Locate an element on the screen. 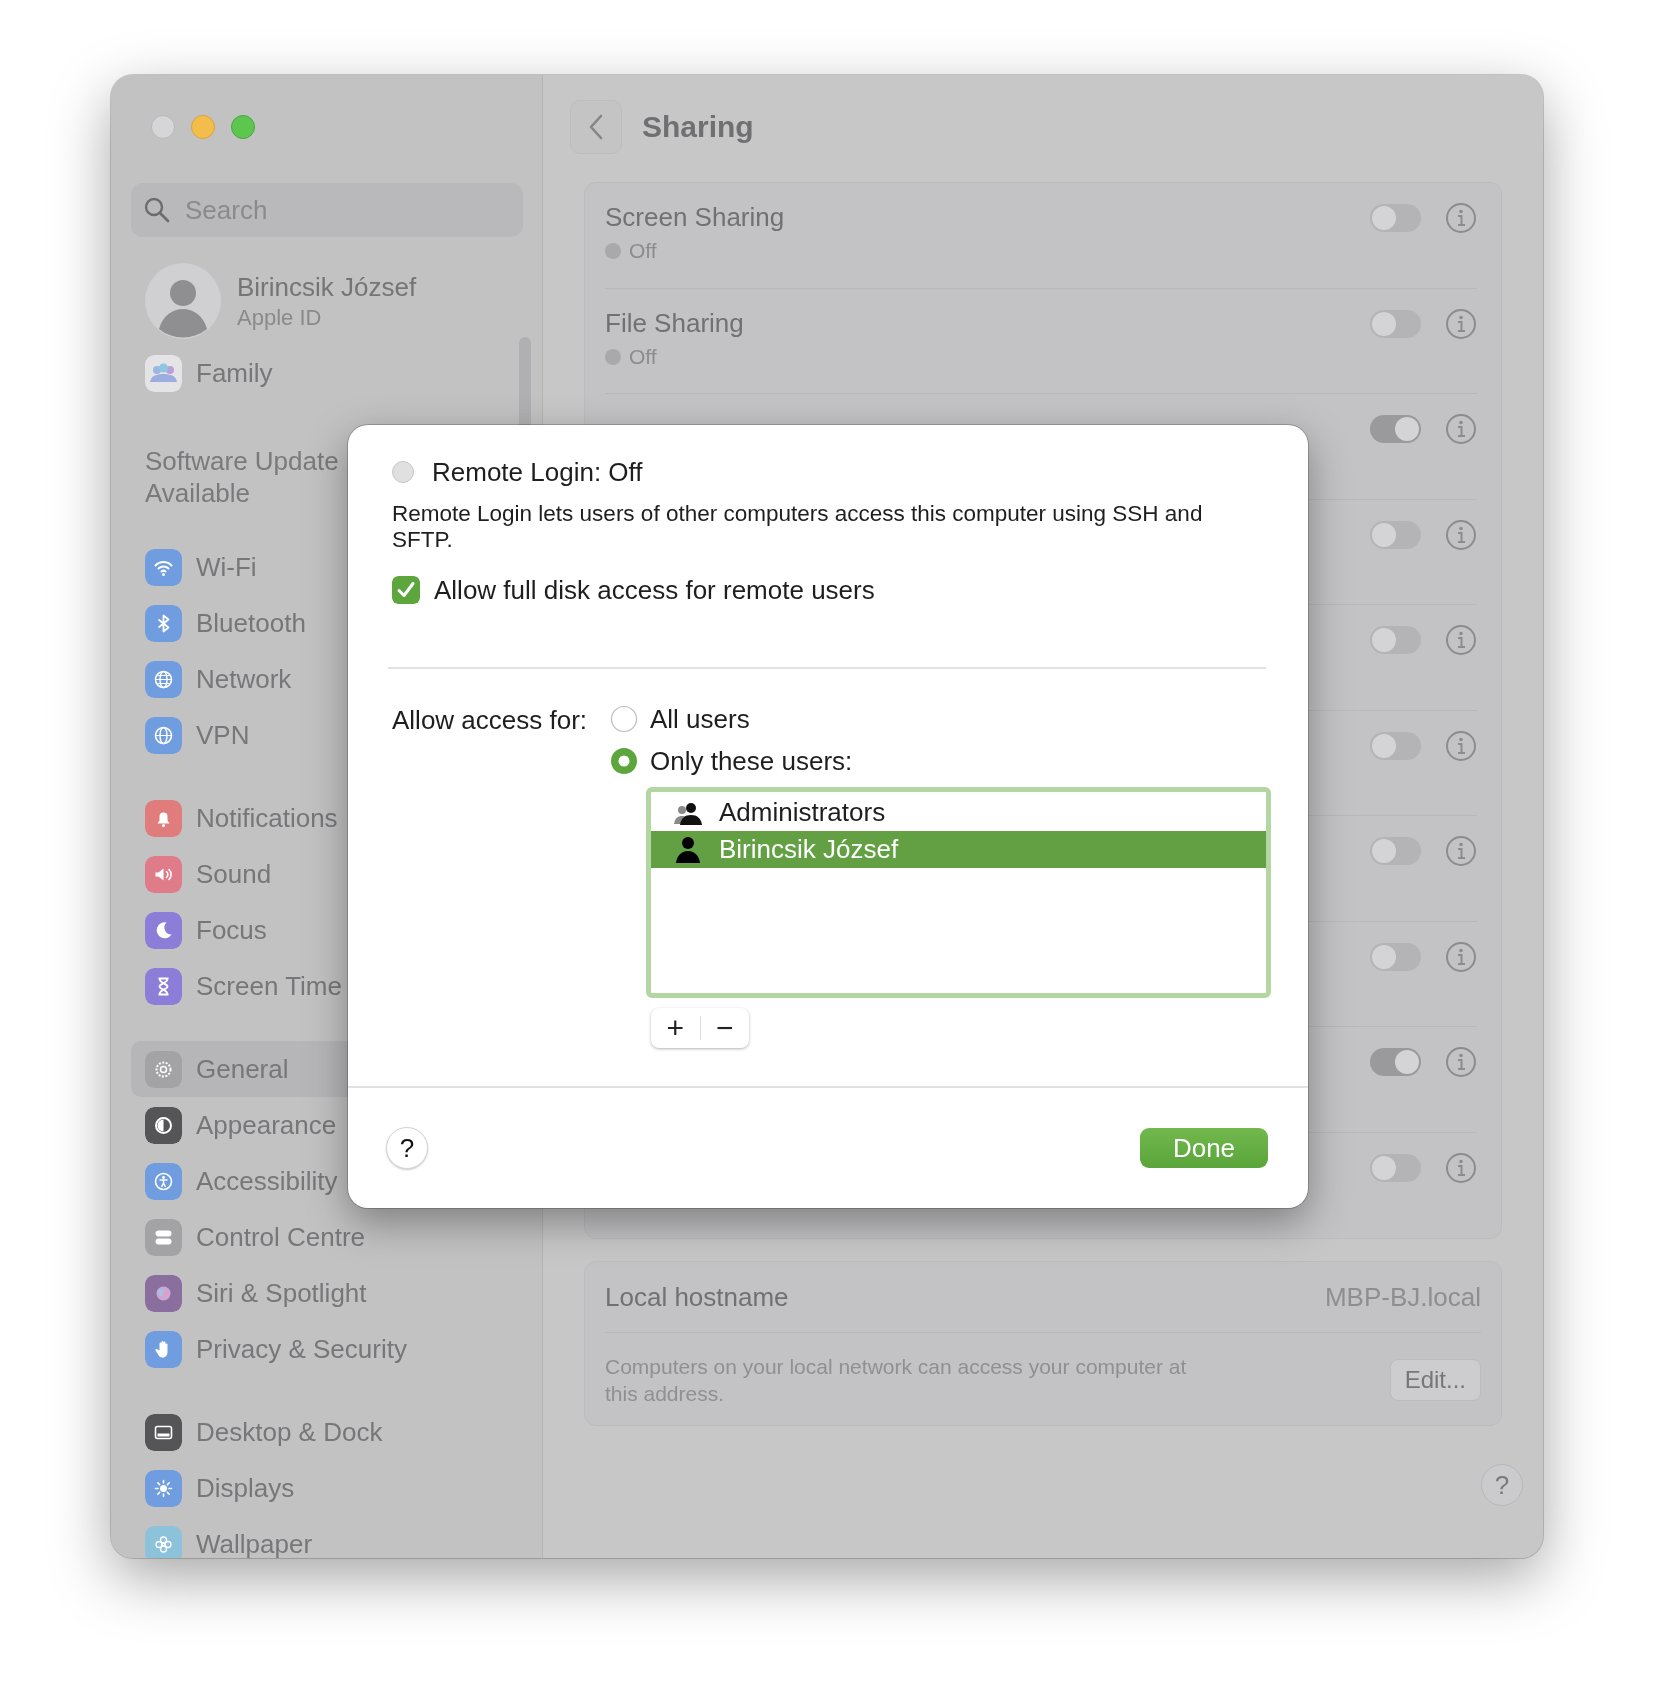  sidebar-item: Displays is located at coordinates (321, 1488).